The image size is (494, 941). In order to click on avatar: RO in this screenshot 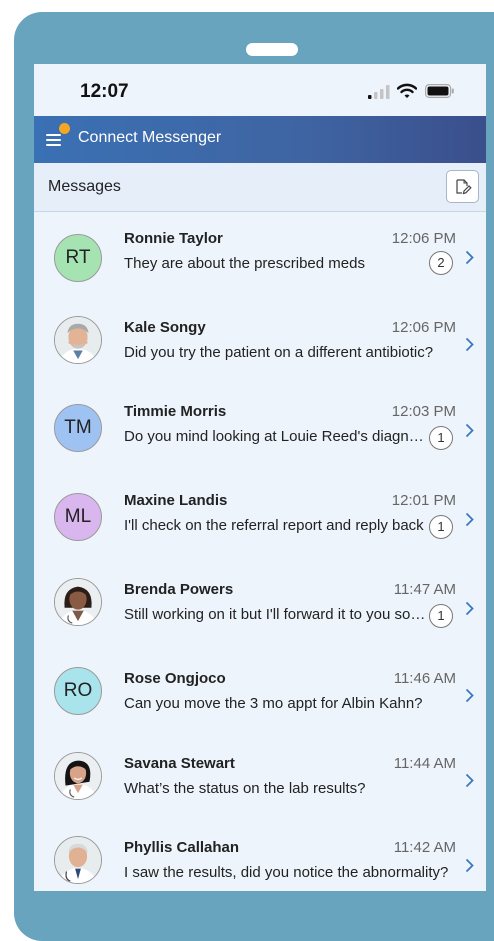, I will do `click(78, 691)`.